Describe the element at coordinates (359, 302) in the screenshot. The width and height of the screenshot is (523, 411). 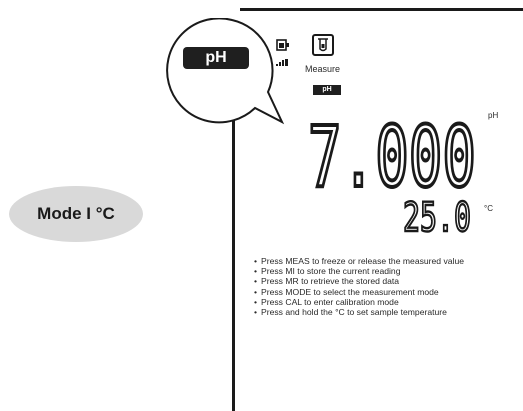
I see `instruction-item: Press CAL to enter calibration mode` at that location.